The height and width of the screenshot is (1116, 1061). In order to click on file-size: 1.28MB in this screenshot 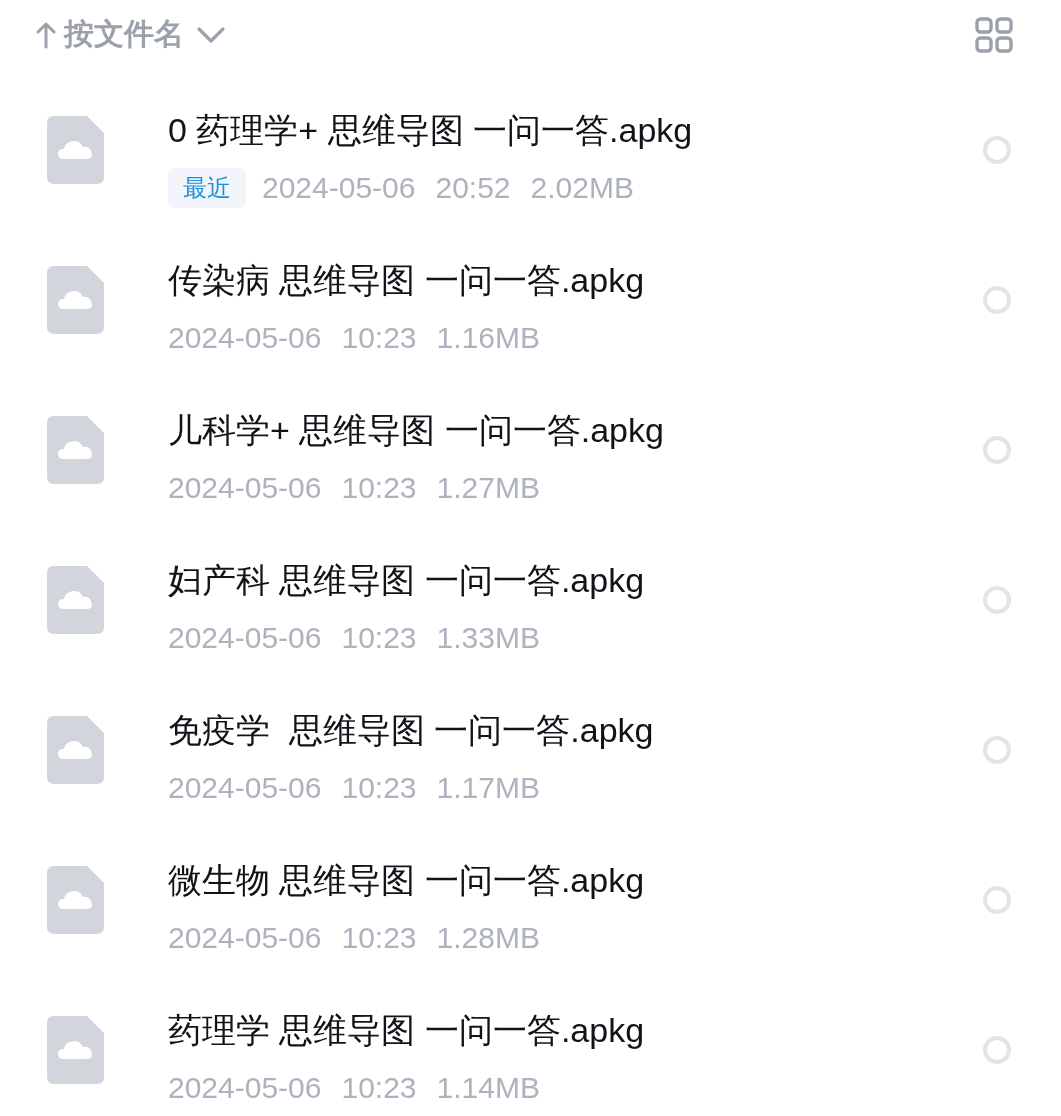, I will do `click(488, 938)`.